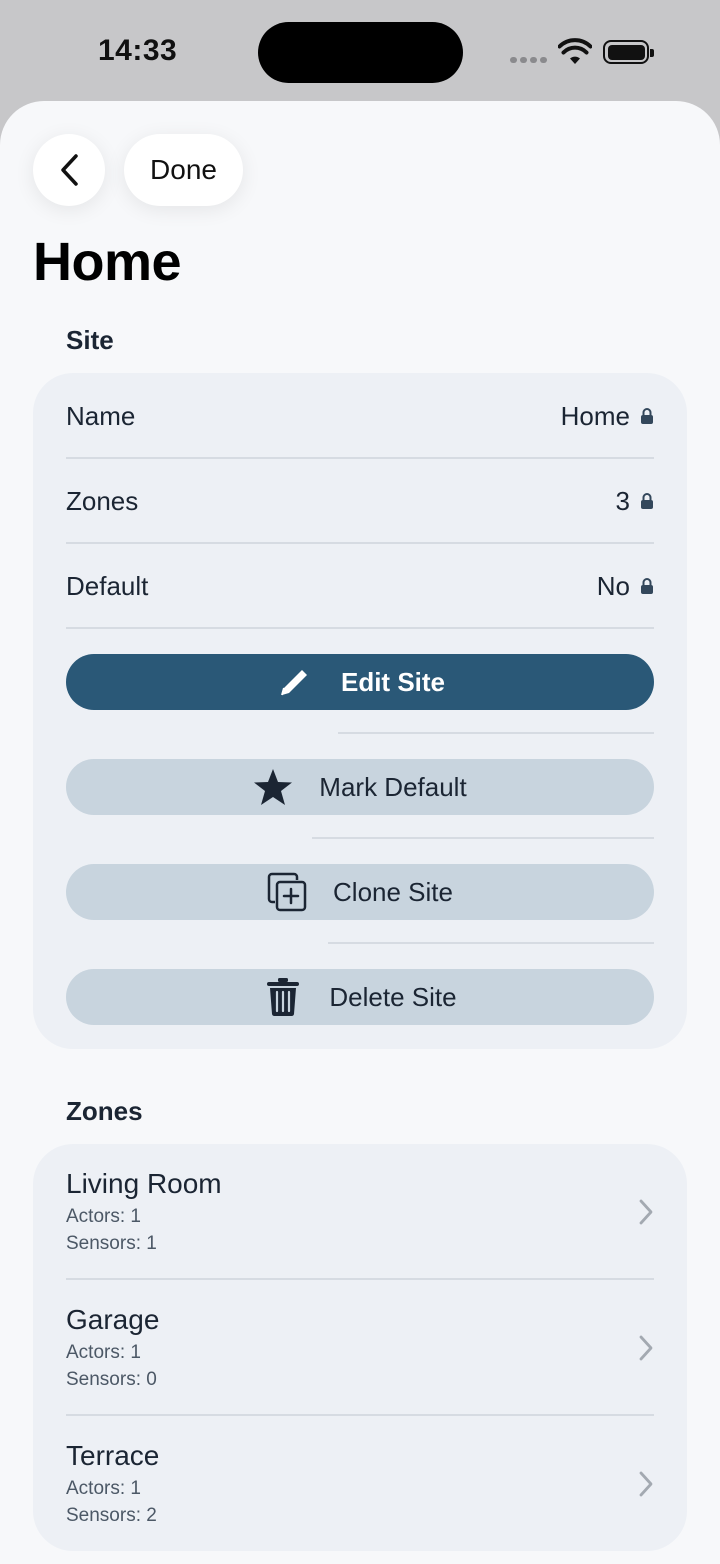 Image resolution: width=720 pixels, height=1564 pixels. Describe the element at coordinates (113, 1319) in the screenshot. I see `zone-name: Garage` at that location.